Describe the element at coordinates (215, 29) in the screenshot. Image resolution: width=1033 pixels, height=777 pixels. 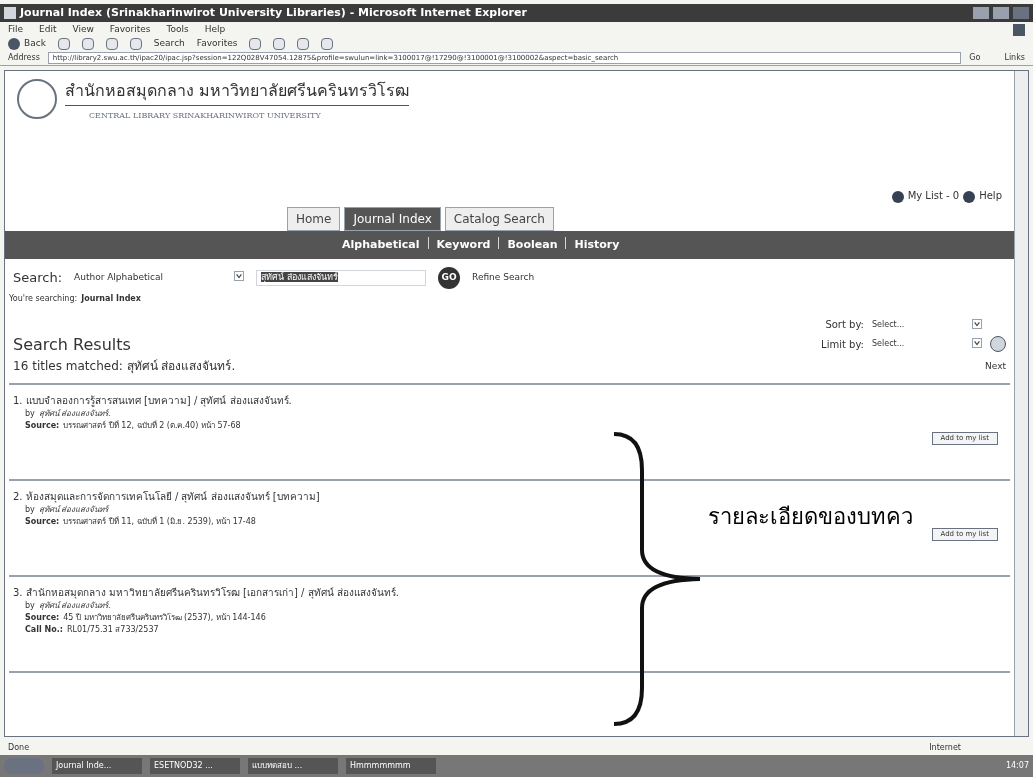
I see `menu-item: Help` at that location.